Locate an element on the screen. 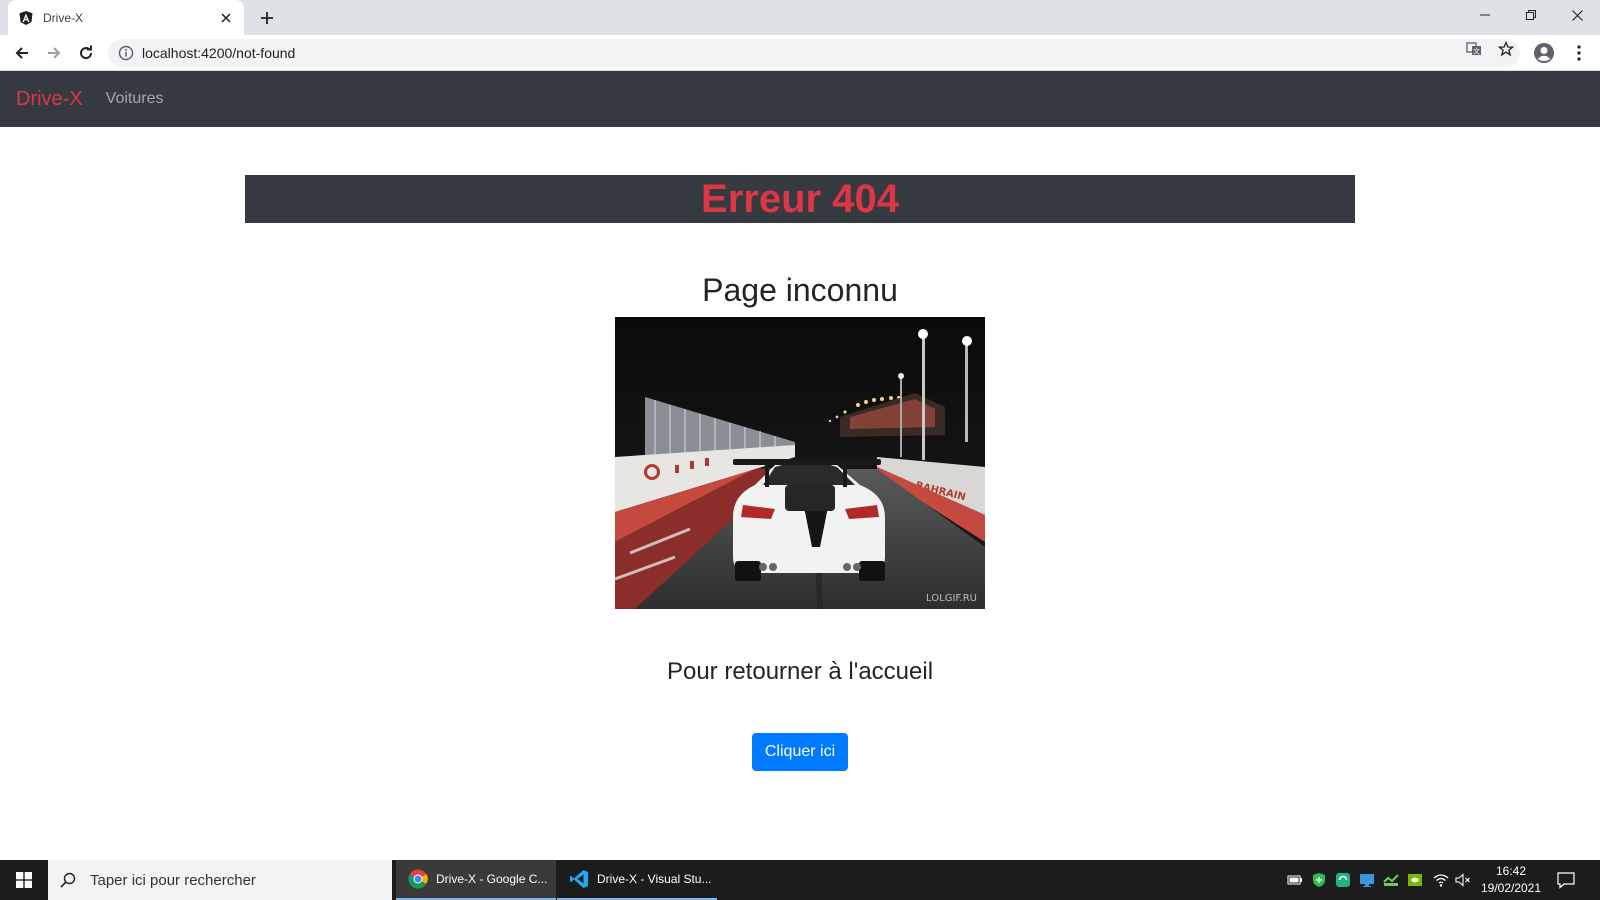 The image size is (1600, 900). url-text: localhost:4200/not-found is located at coordinates (219, 53).